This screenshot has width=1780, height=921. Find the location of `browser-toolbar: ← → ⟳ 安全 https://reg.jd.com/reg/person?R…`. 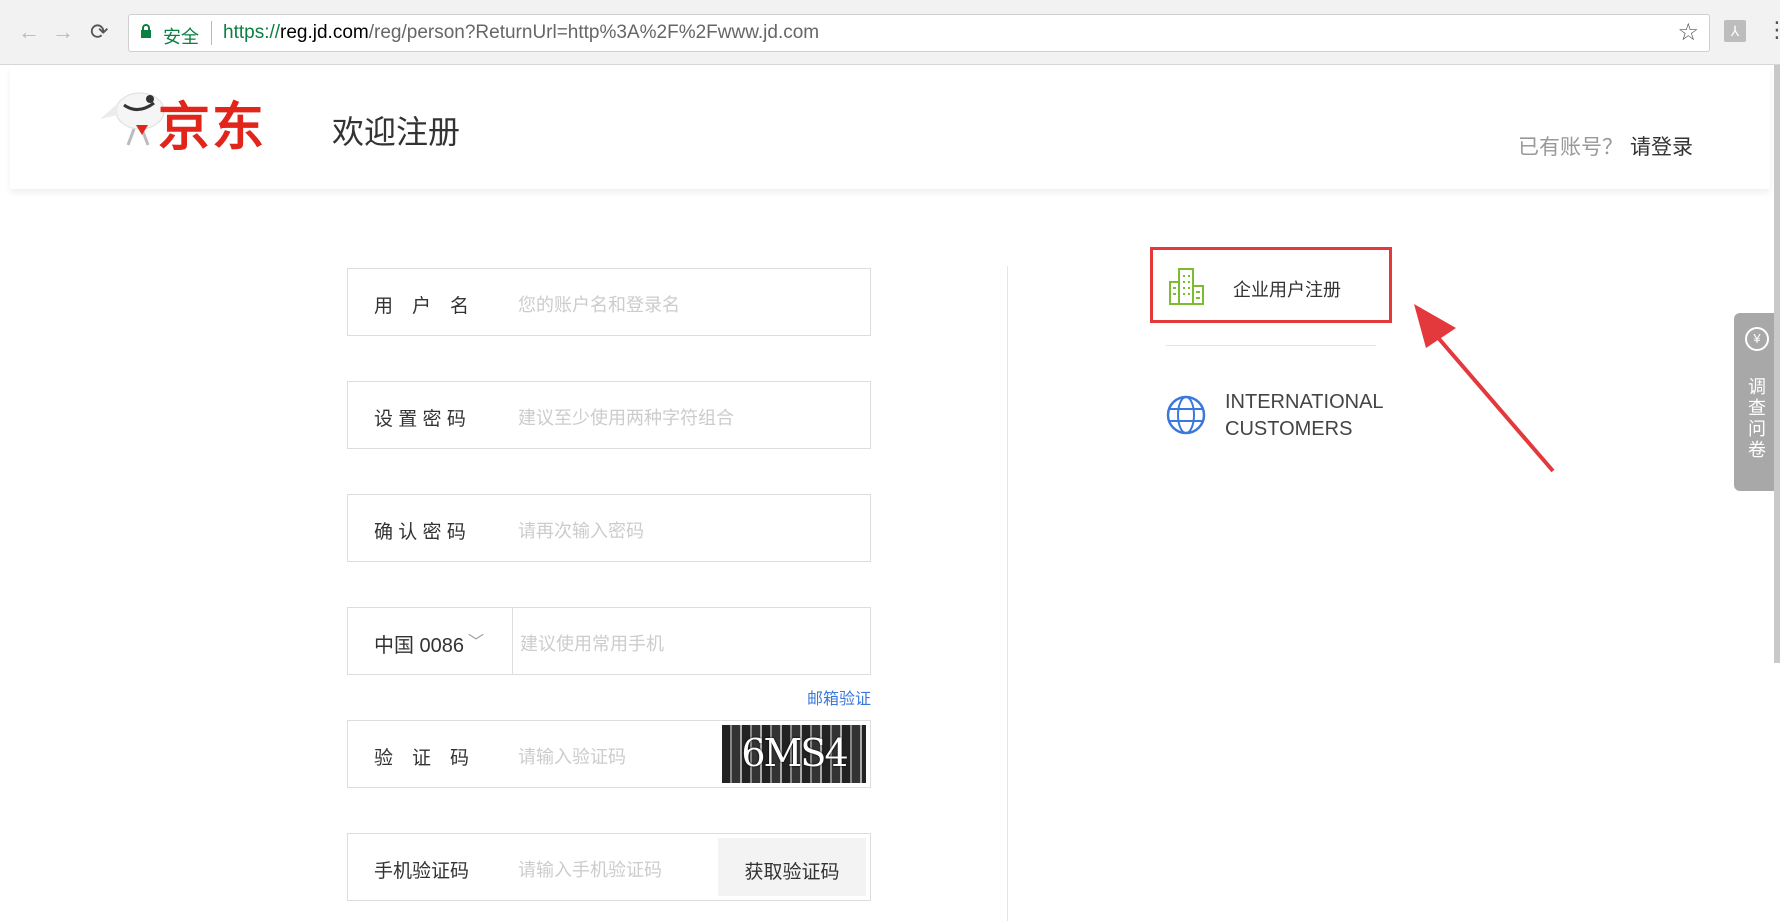

browser-toolbar: ← → ⟳ 安全 https://reg.jd.com/reg/person?R… is located at coordinates (890, 32).